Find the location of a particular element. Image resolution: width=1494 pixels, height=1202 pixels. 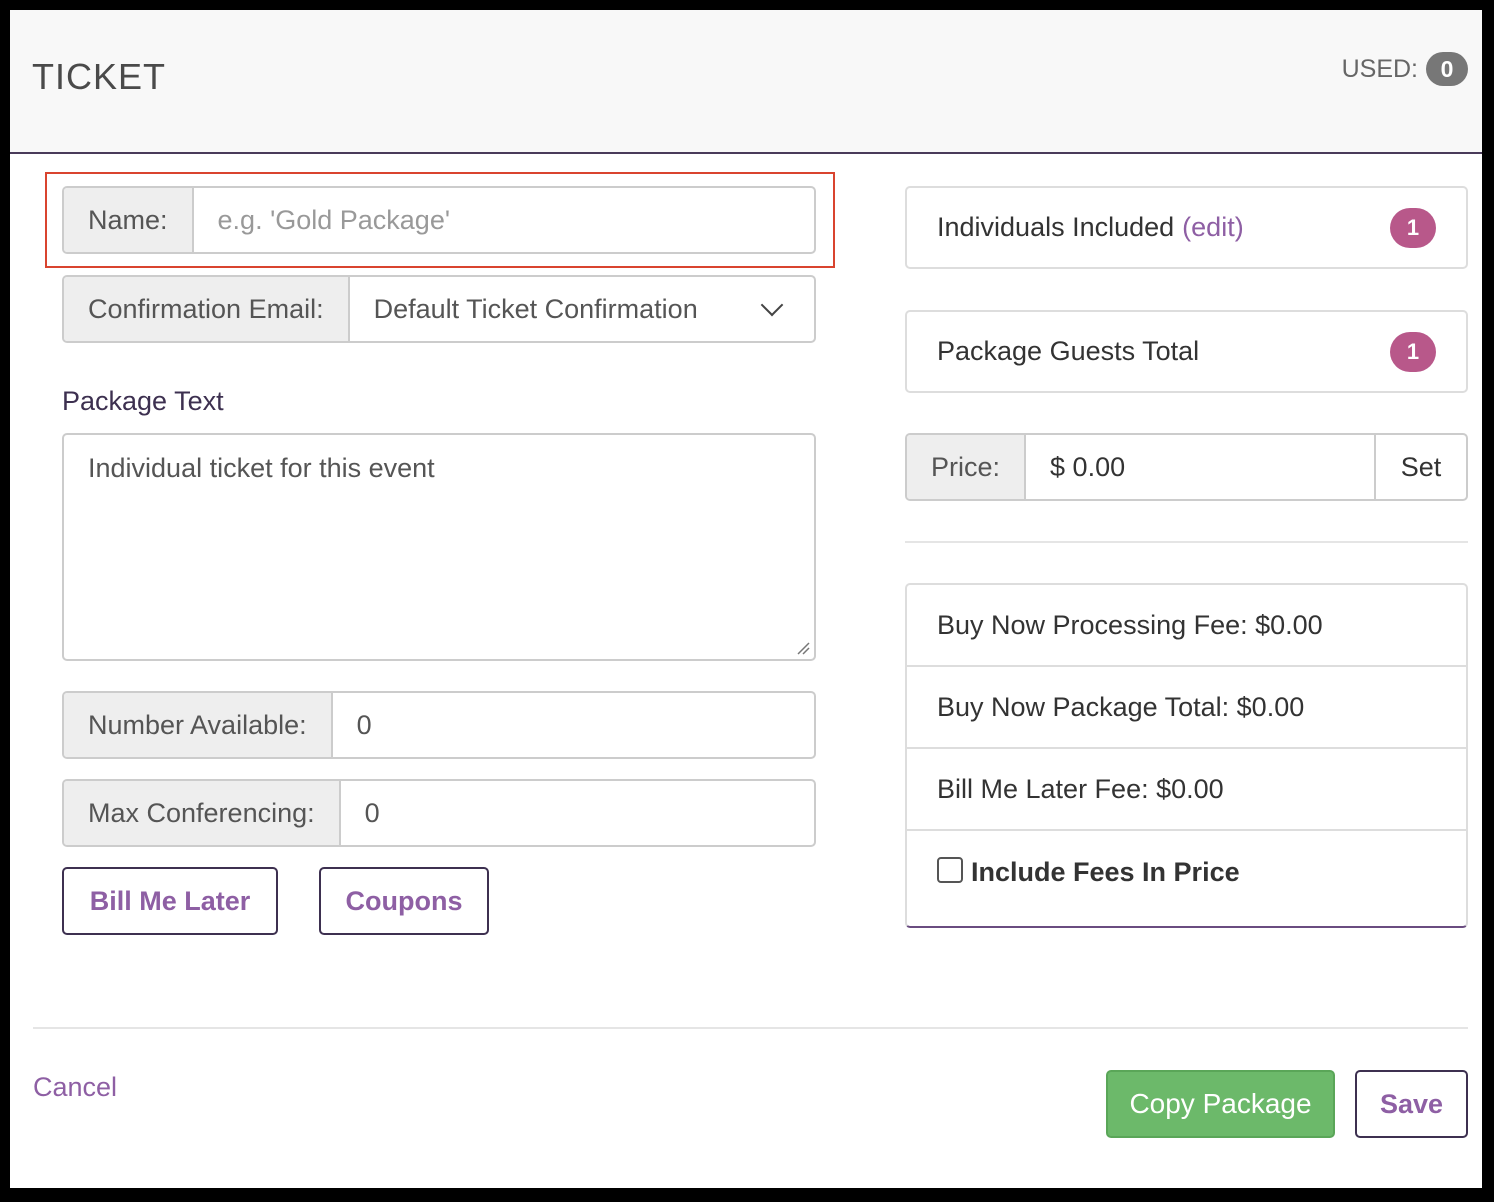

package-guests-panel: Package Guests Total 1 is located at coordinates (1186, 351).